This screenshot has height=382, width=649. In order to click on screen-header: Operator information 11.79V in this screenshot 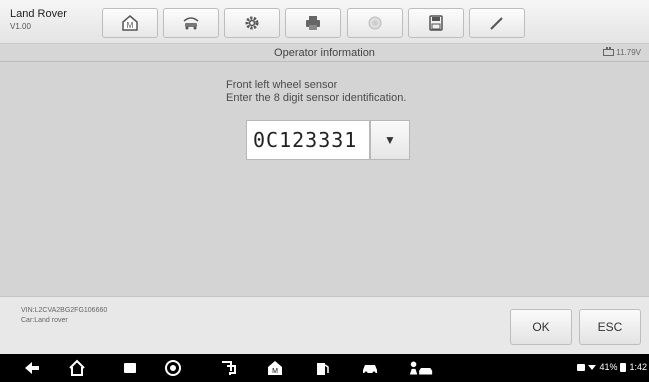, I will do `click(324, 53)`.